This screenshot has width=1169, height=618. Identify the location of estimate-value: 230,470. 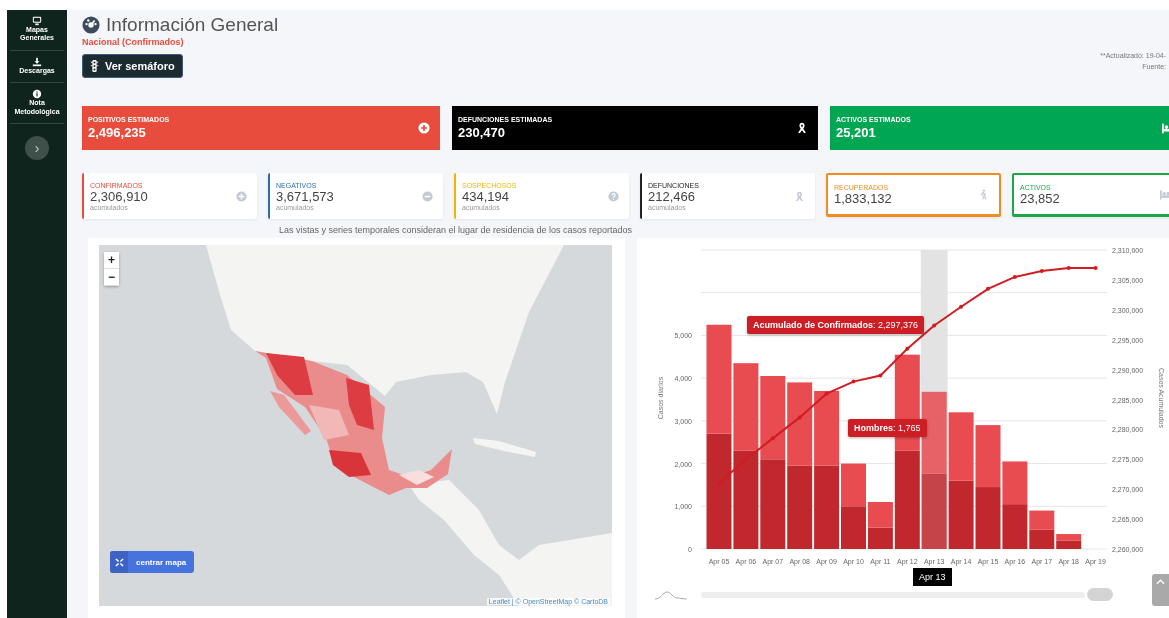
(482, 132).